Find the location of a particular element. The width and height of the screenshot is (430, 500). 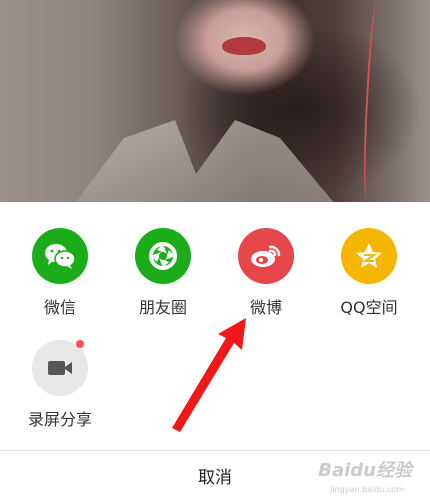

watermark-logo: Baidu经验 is located at coordinates (365, 470).